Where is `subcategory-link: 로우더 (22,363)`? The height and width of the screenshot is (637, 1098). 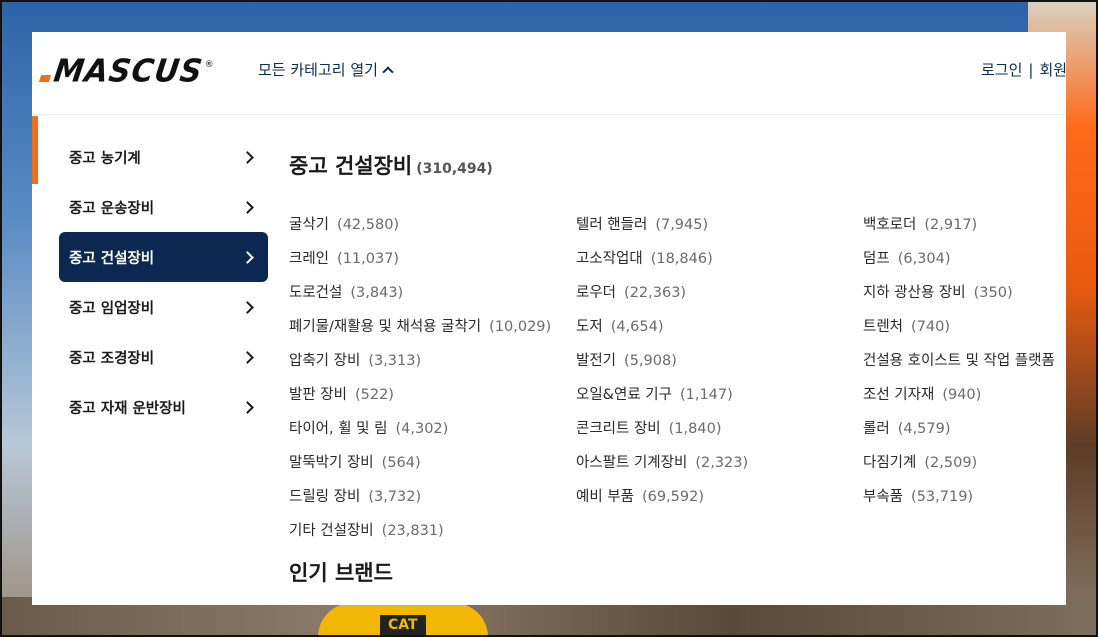
subcategory-link: 로우더 (22,363) is located at coordinates (631, 291).